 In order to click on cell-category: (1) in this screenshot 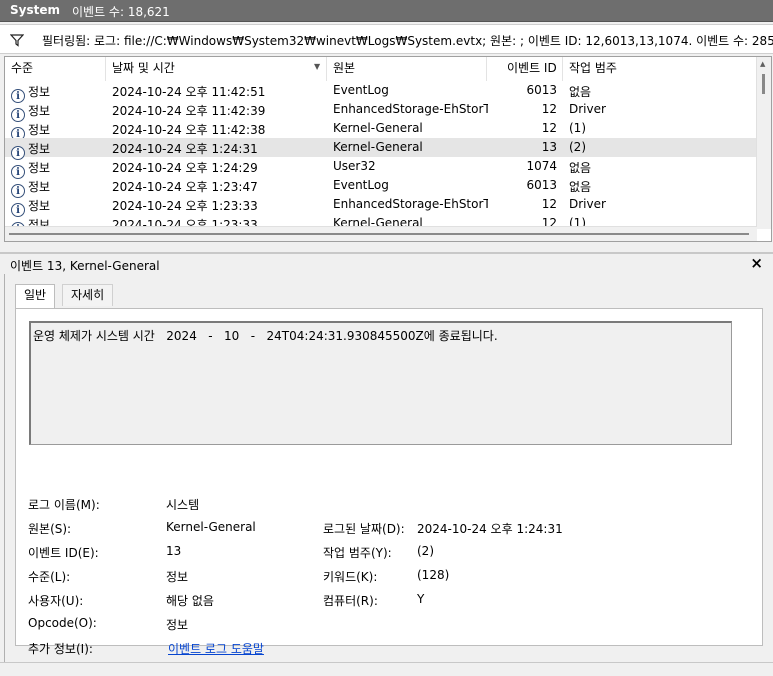, I will do `click(577, 128)`.